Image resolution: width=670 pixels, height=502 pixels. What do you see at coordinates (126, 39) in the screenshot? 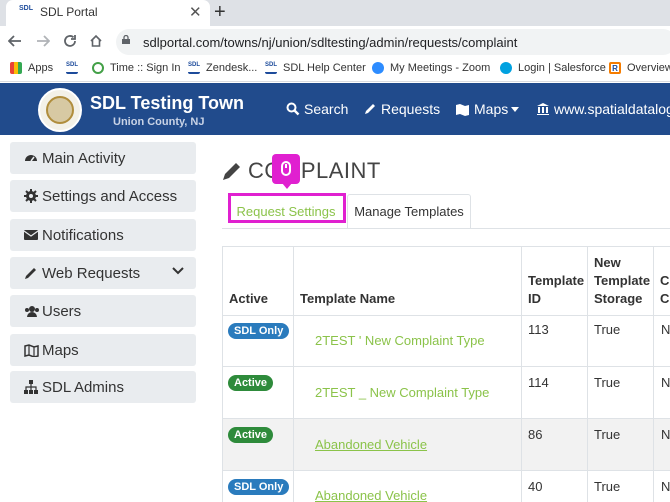
I see `lock-icon` at bounding box center [126, 39].